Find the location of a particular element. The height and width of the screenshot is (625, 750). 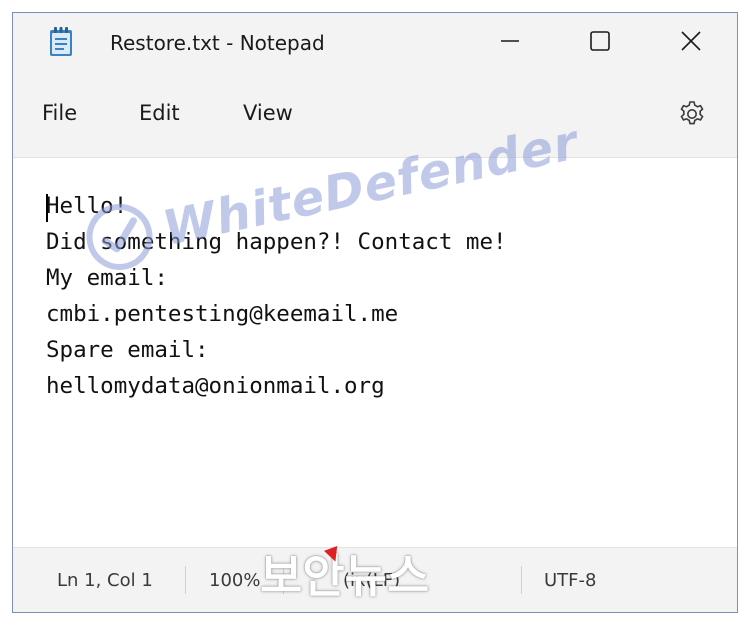

window-title: Restore.txt - Notepad is located at coordinates (217, 43).